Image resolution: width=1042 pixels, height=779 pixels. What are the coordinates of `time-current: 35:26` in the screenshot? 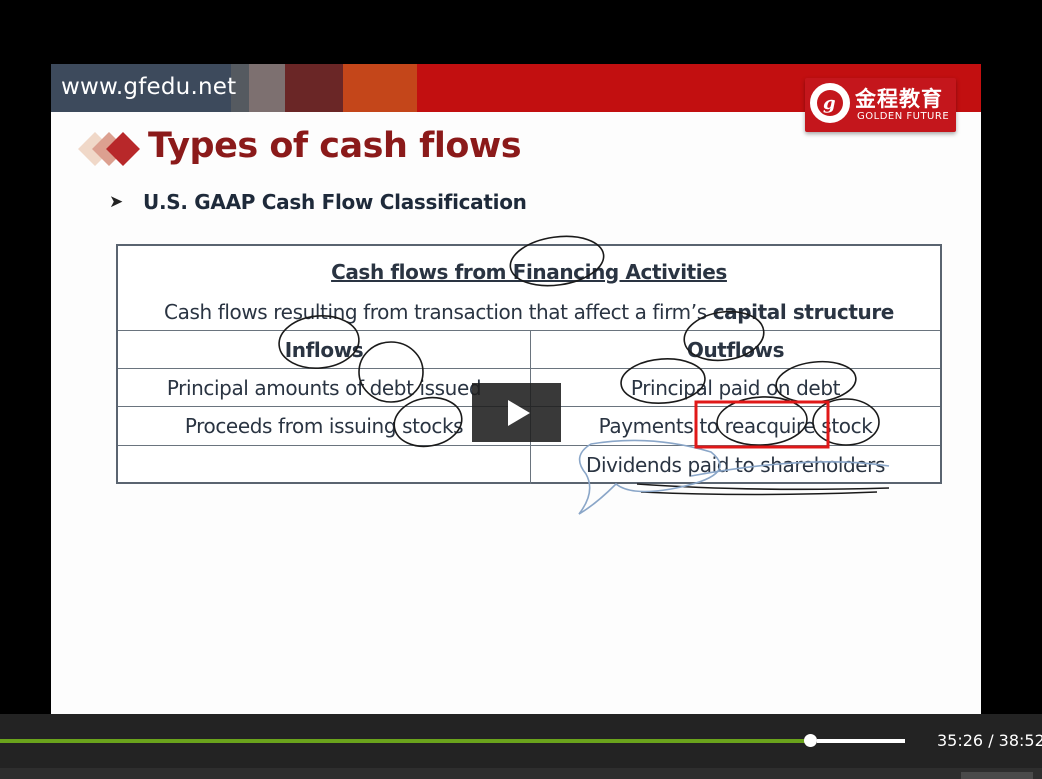 It's located at (960, 740).